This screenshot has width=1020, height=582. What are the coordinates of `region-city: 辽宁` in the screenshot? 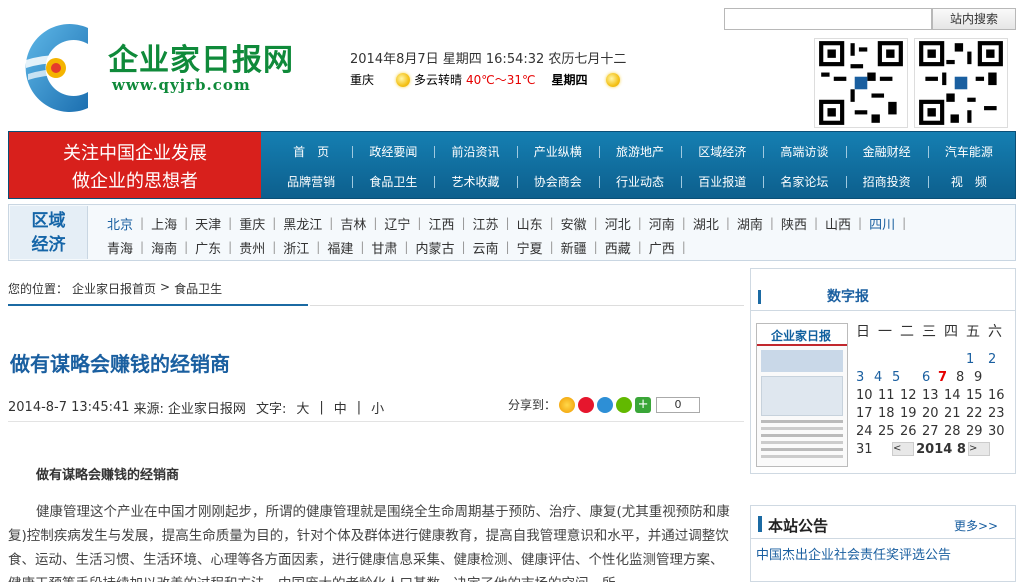 It's located at (397, 223).